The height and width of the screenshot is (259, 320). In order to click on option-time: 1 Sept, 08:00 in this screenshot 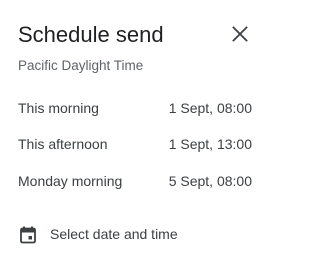, I will do `click(210, 108)`.